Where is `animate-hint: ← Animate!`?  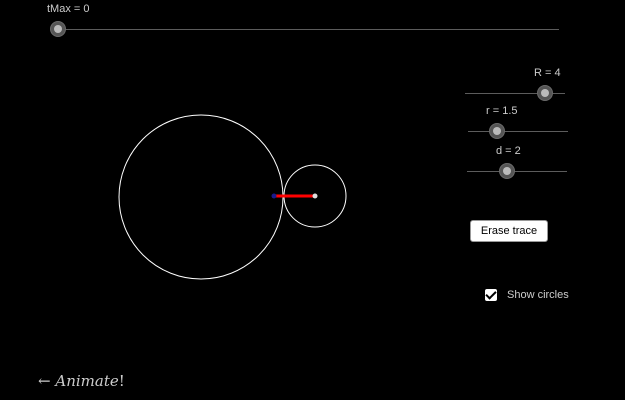
animate-hint: ← Animate! is located at coordinates (81, 381).